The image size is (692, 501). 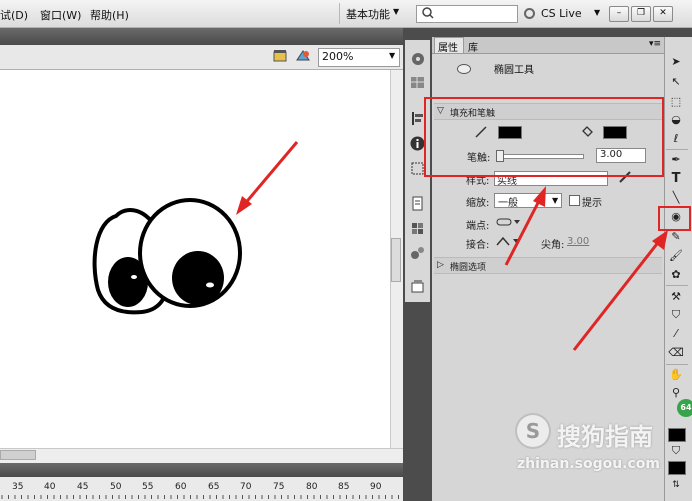 I want to click on current-tool-name: 椭圆工具, so click(x=514, y=70).